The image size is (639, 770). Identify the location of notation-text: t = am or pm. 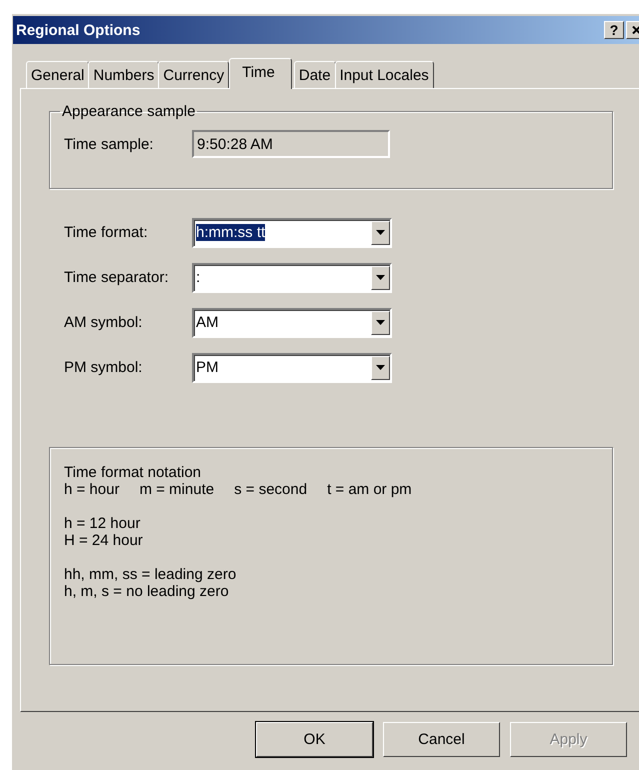
(369, 489).